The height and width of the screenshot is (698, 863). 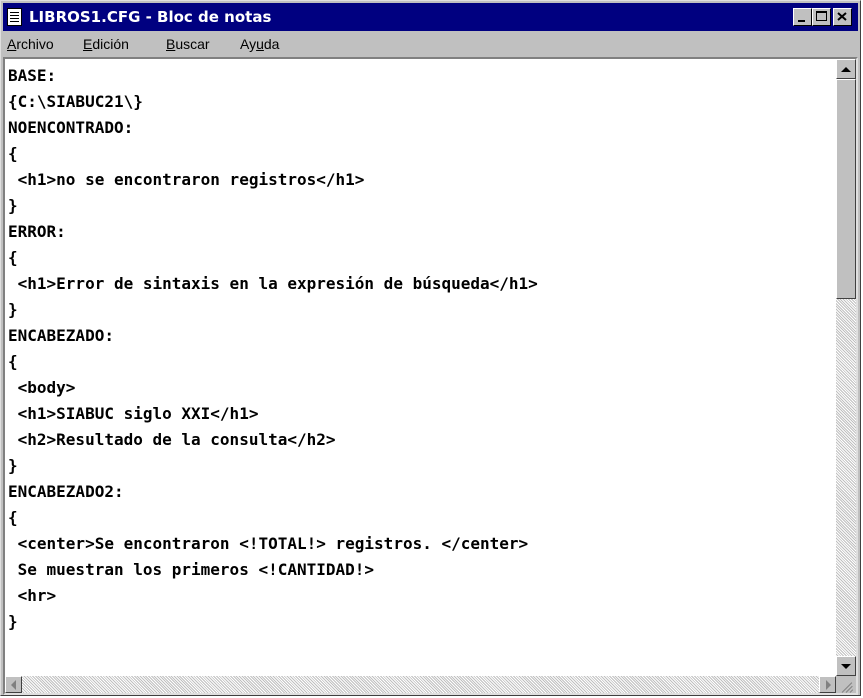 I want to click on notepad-icon, so click(x=14, y=17).